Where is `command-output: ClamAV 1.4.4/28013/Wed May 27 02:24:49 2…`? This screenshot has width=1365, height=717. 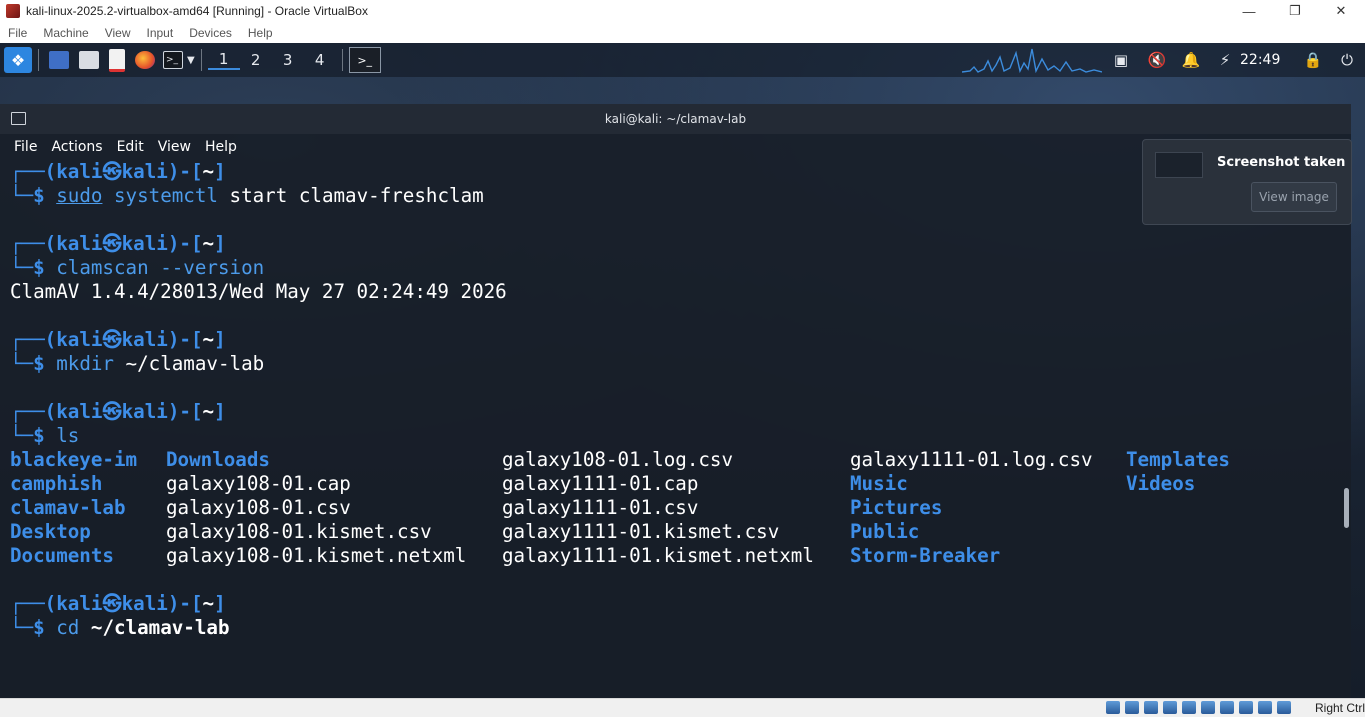
command-output: ClamAV 1.4.4/28013/Wed May 27 02:24:49 2… is located at coordinates (258, 291).